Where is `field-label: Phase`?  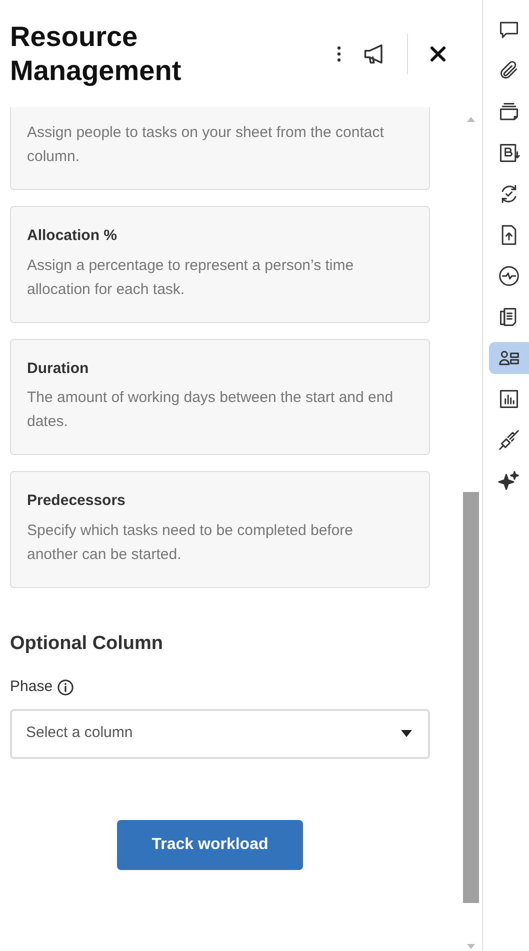
field-label: Phase is located at coordinates (31, 687).